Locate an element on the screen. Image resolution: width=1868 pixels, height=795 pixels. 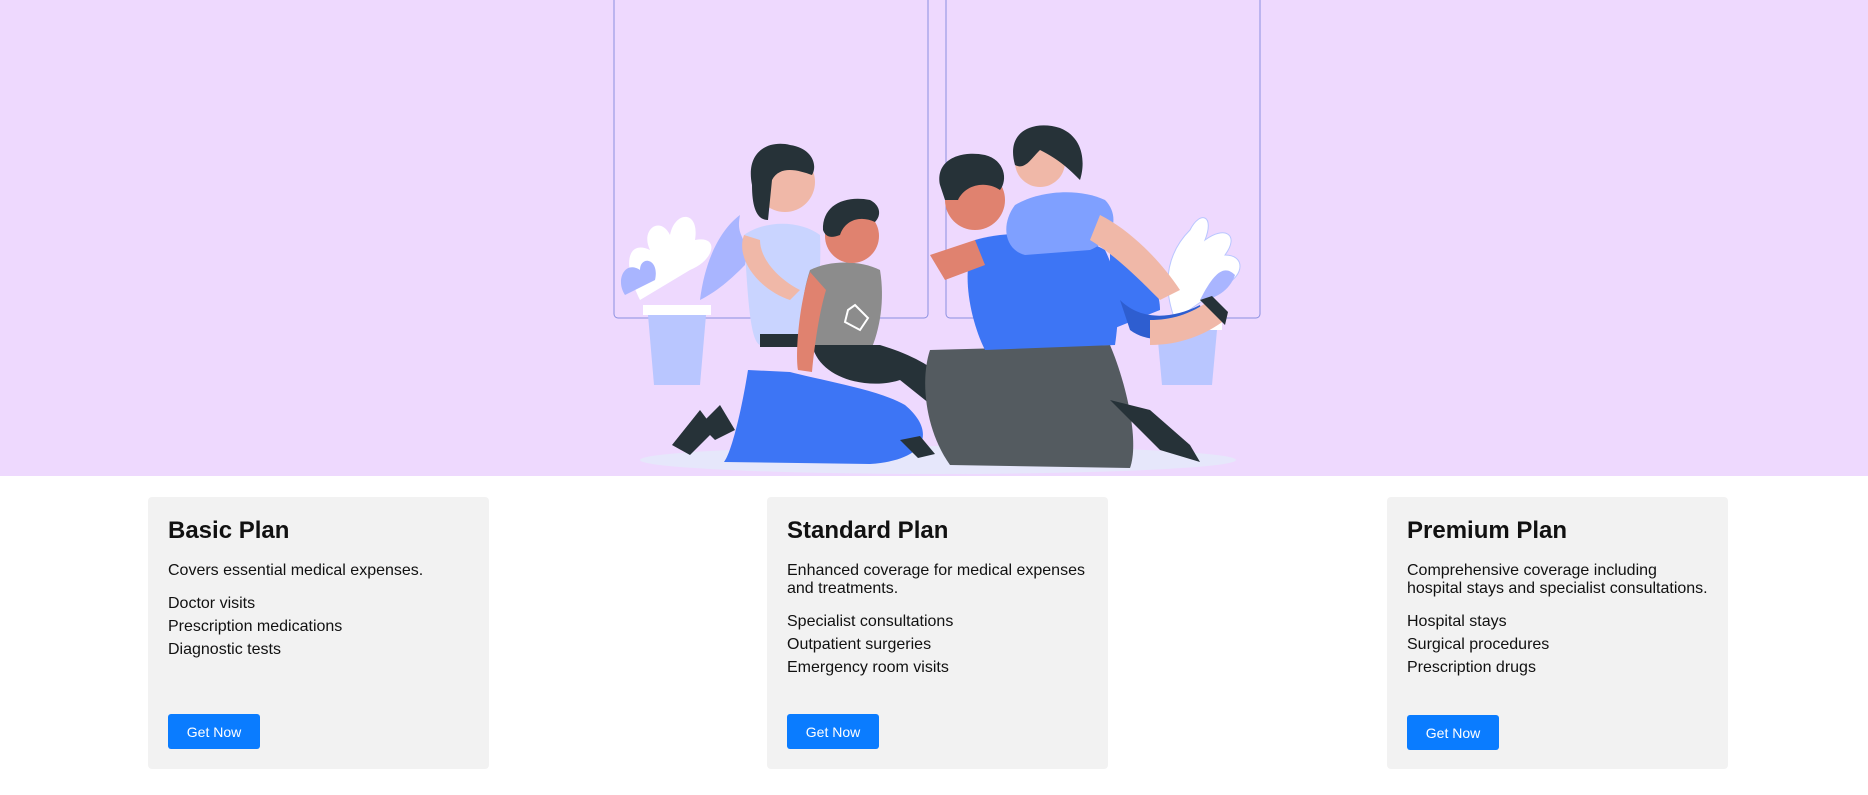
plan-feature: Prescription drugs is located at coordinates (1471, 667).